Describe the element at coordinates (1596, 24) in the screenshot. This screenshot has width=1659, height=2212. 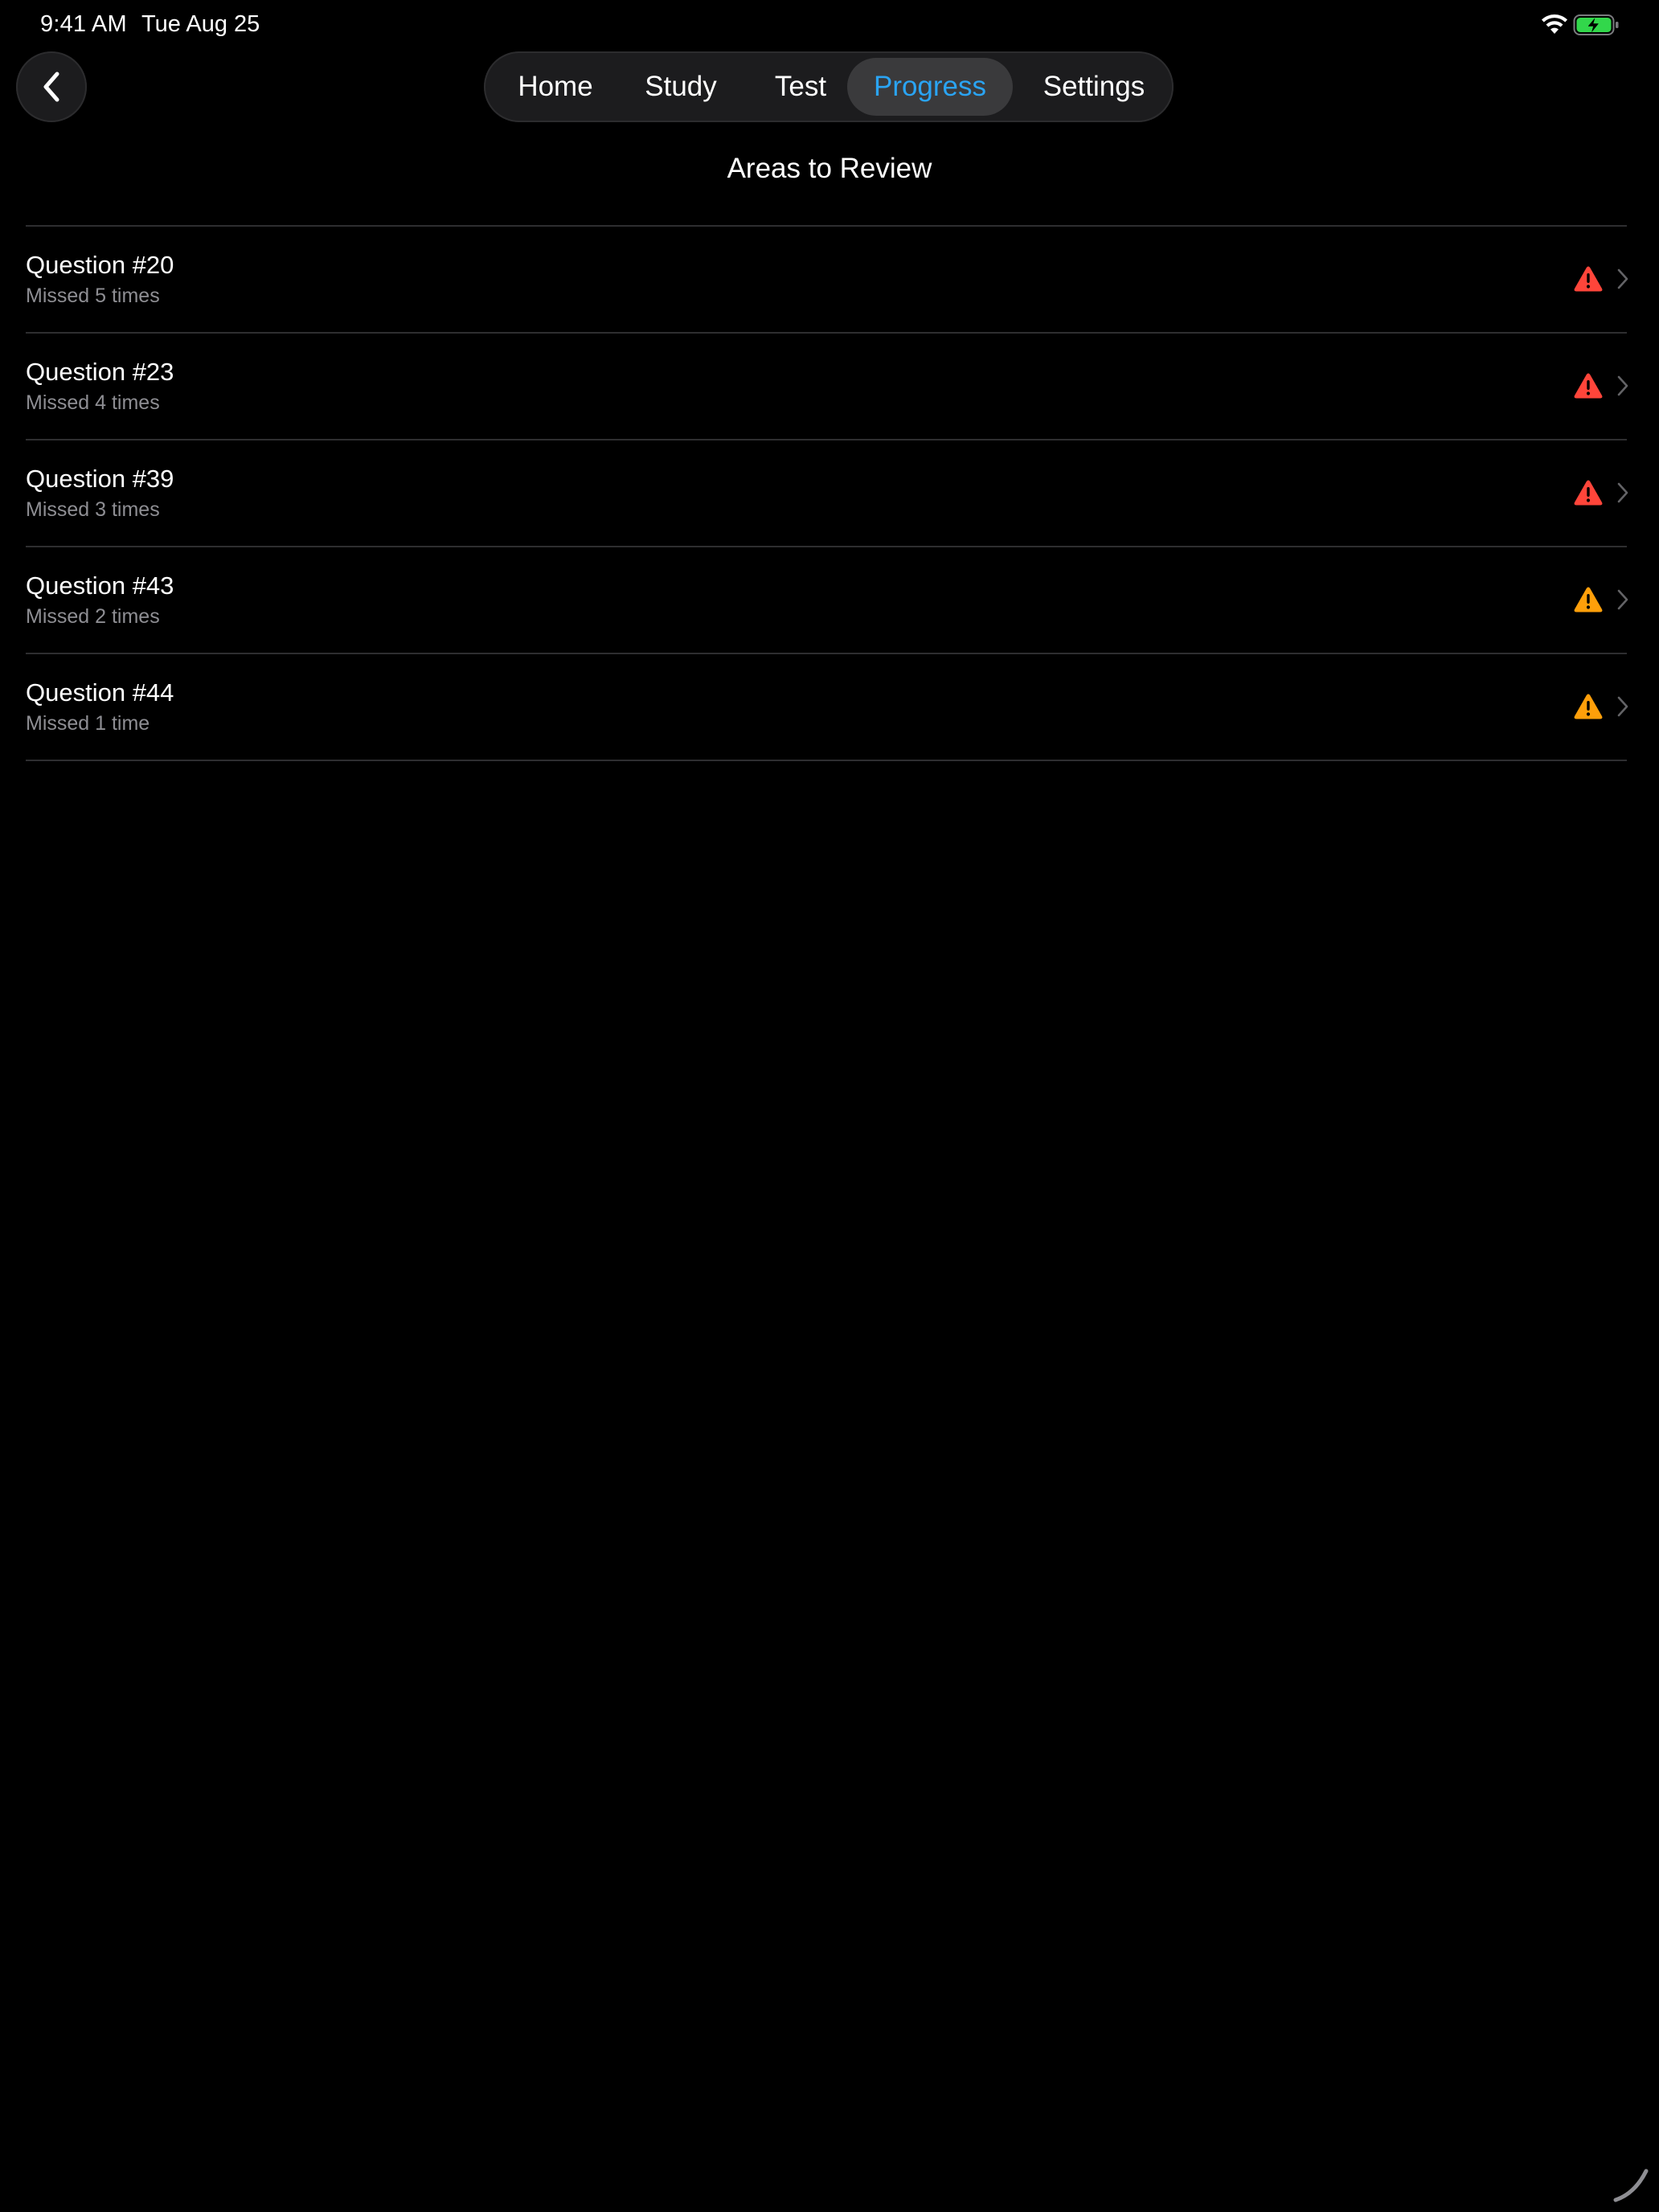
I see `battery-charging-icon` at that location.